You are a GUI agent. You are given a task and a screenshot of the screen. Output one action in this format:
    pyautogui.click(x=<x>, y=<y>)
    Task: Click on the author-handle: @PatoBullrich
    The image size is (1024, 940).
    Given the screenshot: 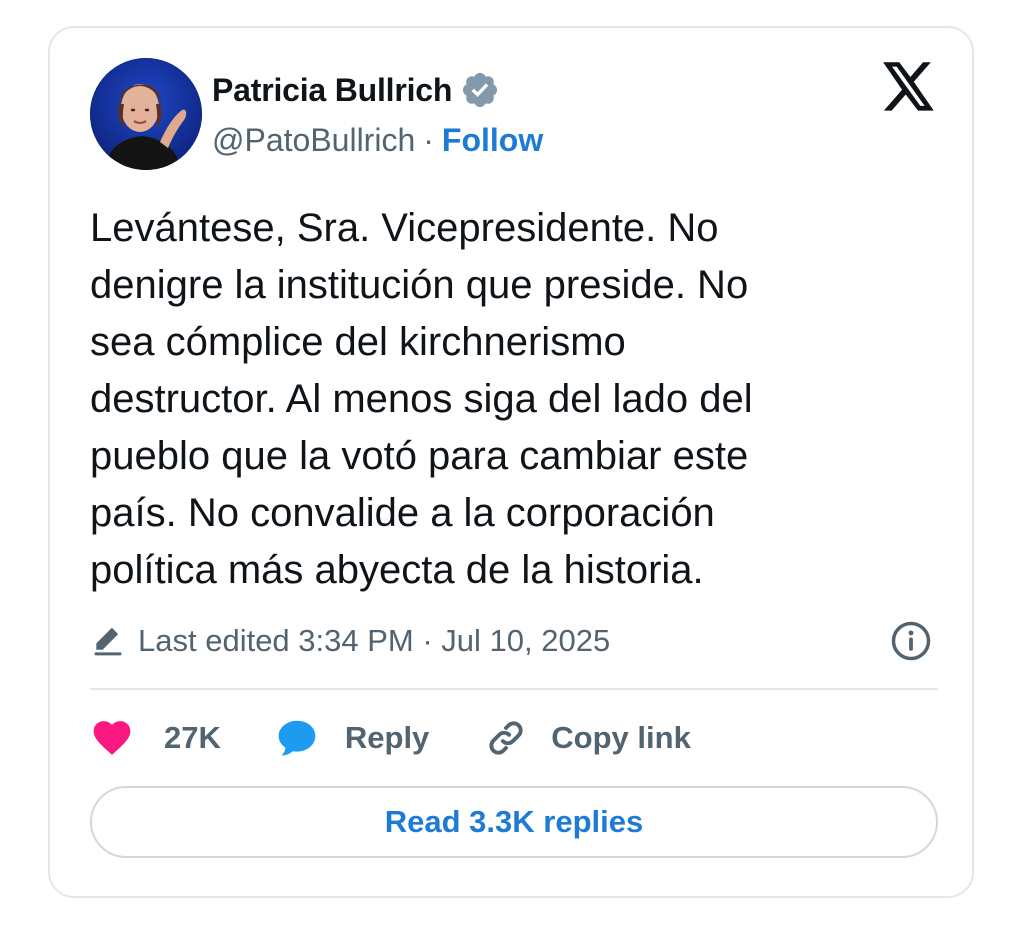 What is the action you would take?
    pyautogui.click(x=313, y=140)
    